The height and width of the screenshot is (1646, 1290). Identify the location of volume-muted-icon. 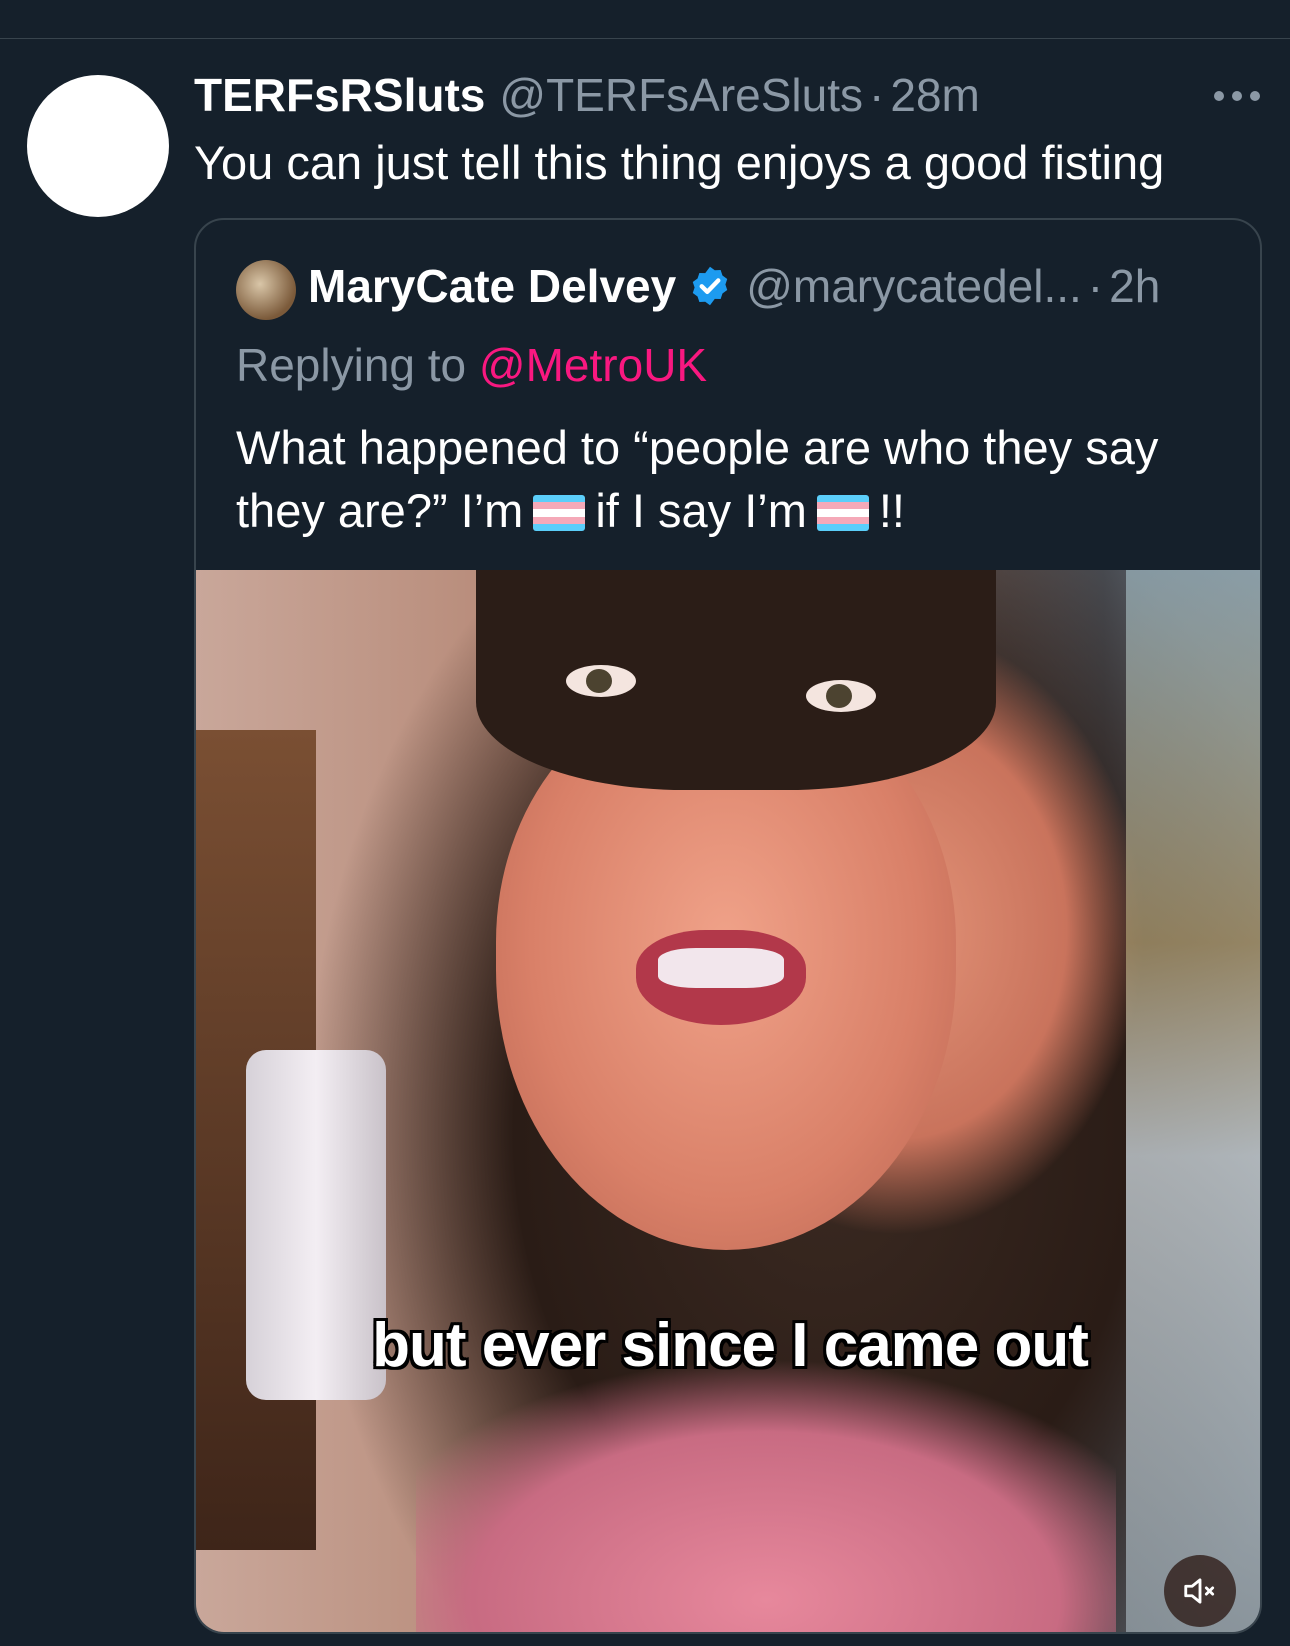
(1199, 1591).